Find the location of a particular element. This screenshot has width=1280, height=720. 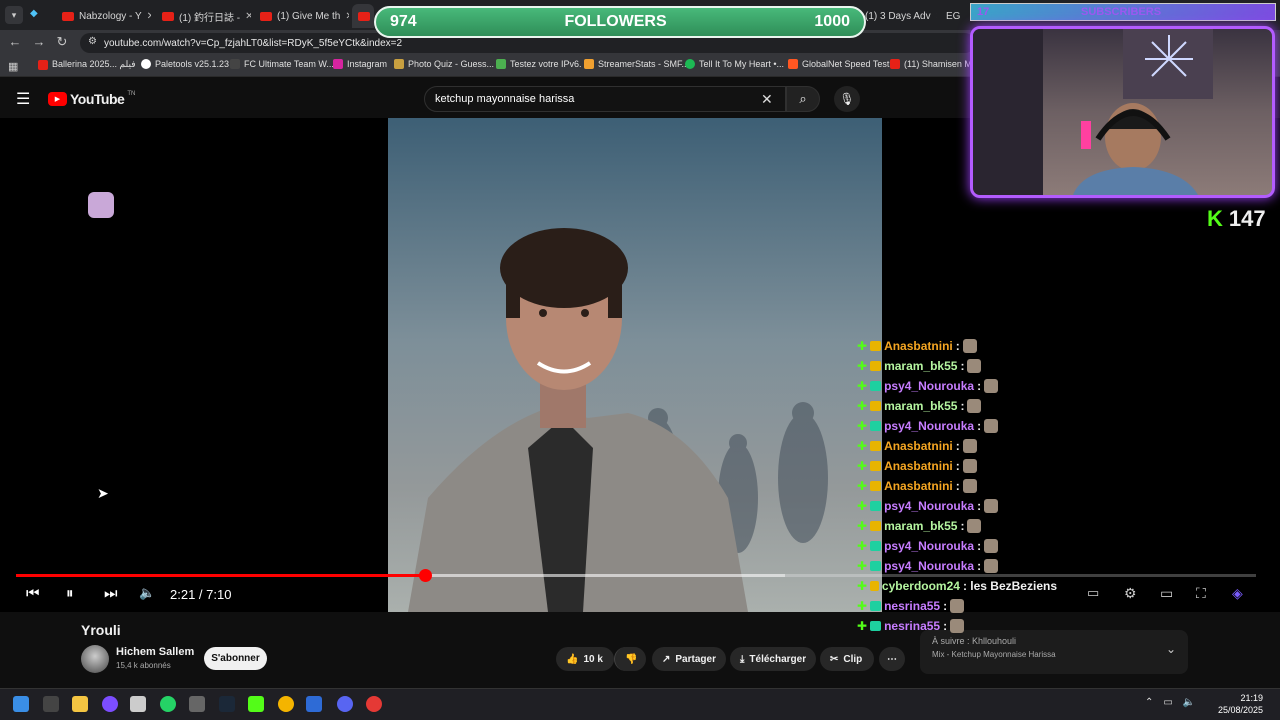

back-icon: ← is located at coordinates (15, 41).